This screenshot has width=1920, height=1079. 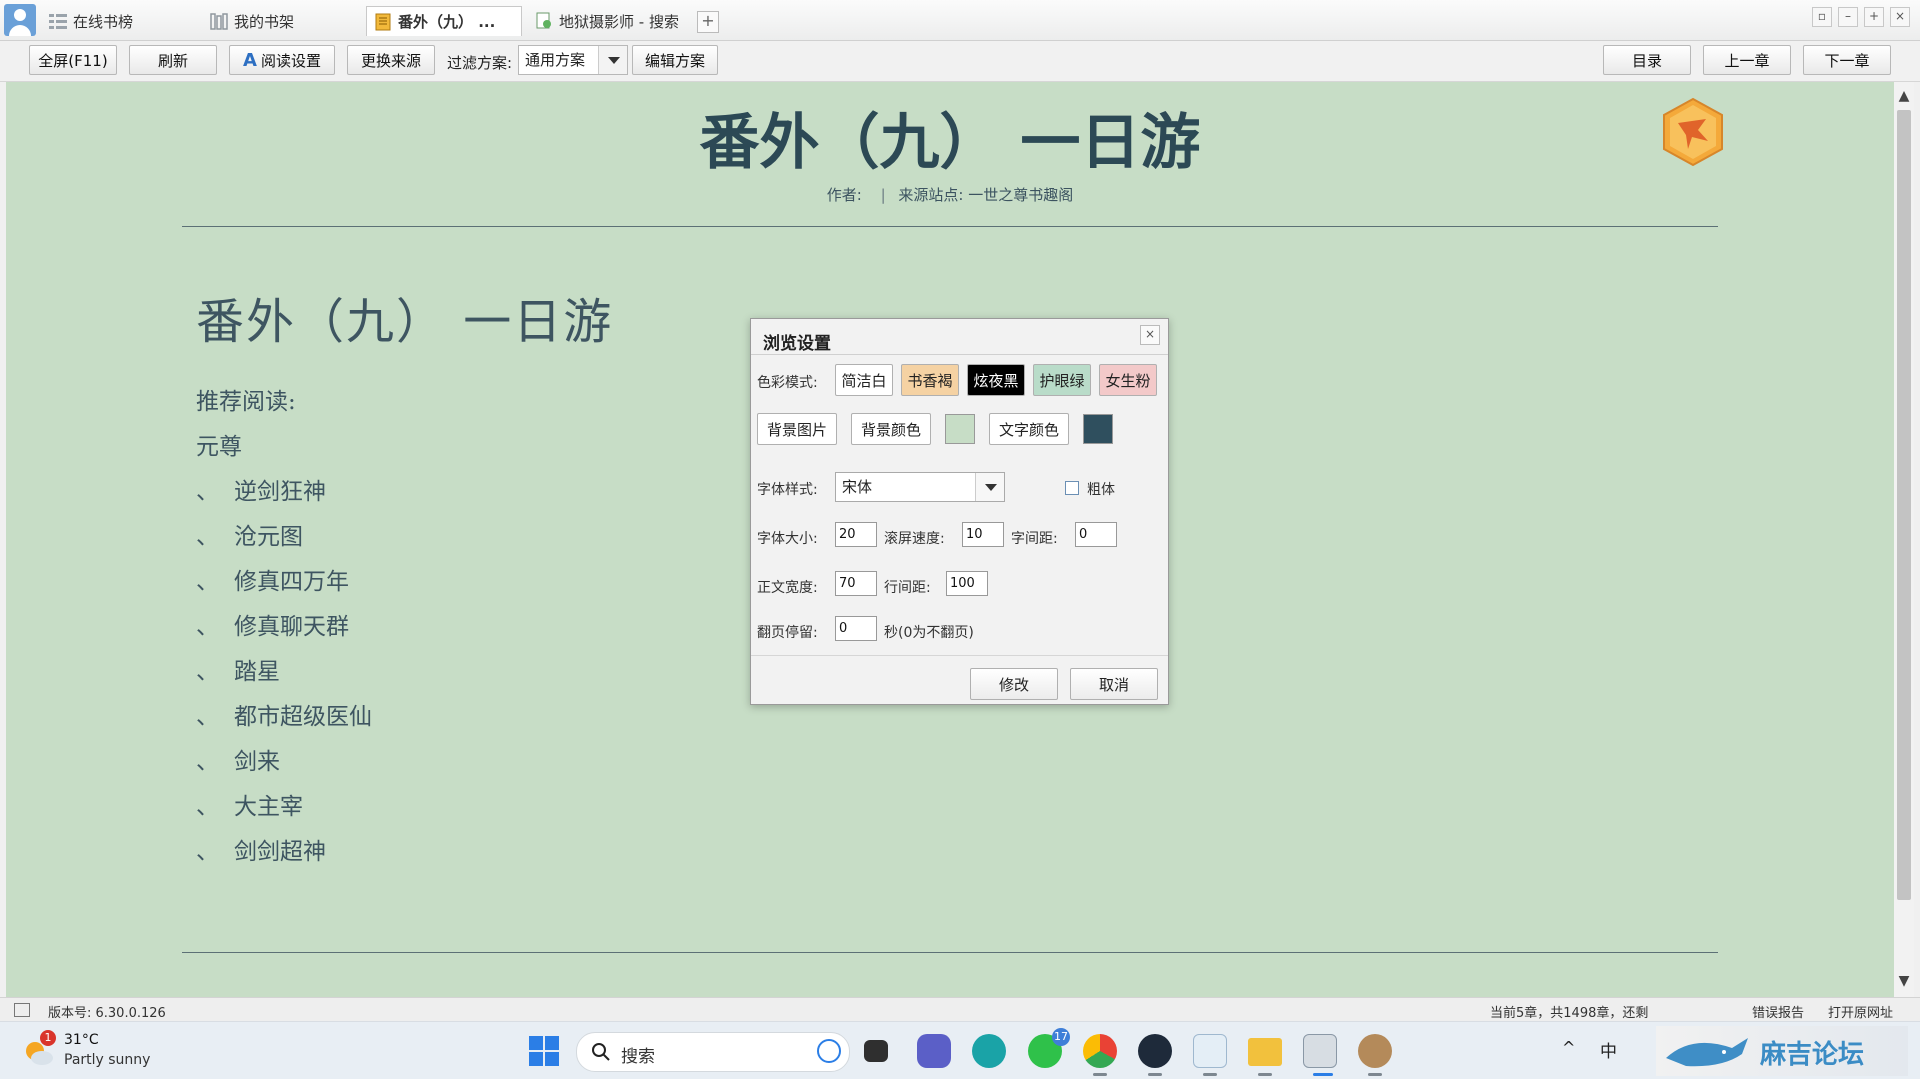 I want to click on char-spacing-input, so click(x=1096, y=534).